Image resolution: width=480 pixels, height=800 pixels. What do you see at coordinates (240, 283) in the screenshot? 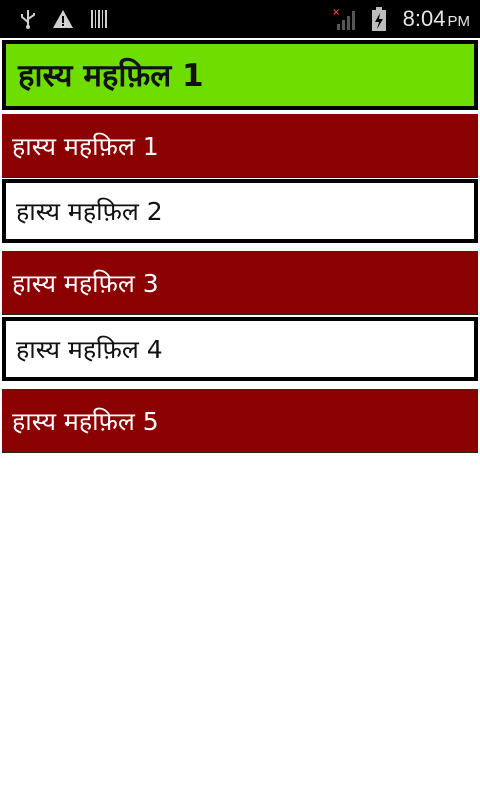
I see `list-item-3: हास्य महफ़िल 3` at bounding box center [240, 283].